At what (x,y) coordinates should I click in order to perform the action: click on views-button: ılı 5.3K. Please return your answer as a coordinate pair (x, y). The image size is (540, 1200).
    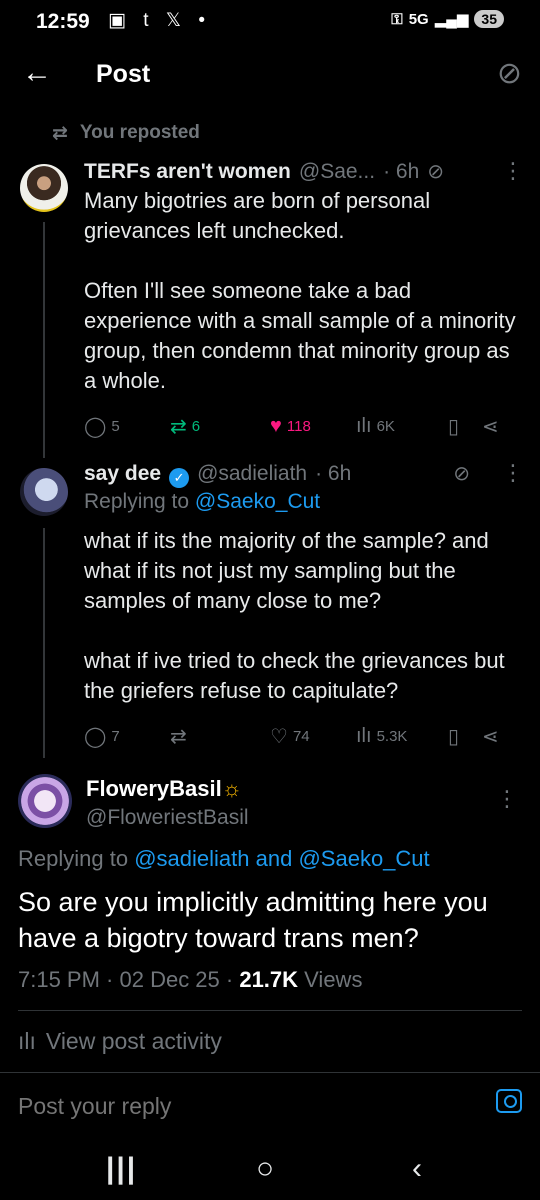
    Looking at the image, I should click on (402, 736).